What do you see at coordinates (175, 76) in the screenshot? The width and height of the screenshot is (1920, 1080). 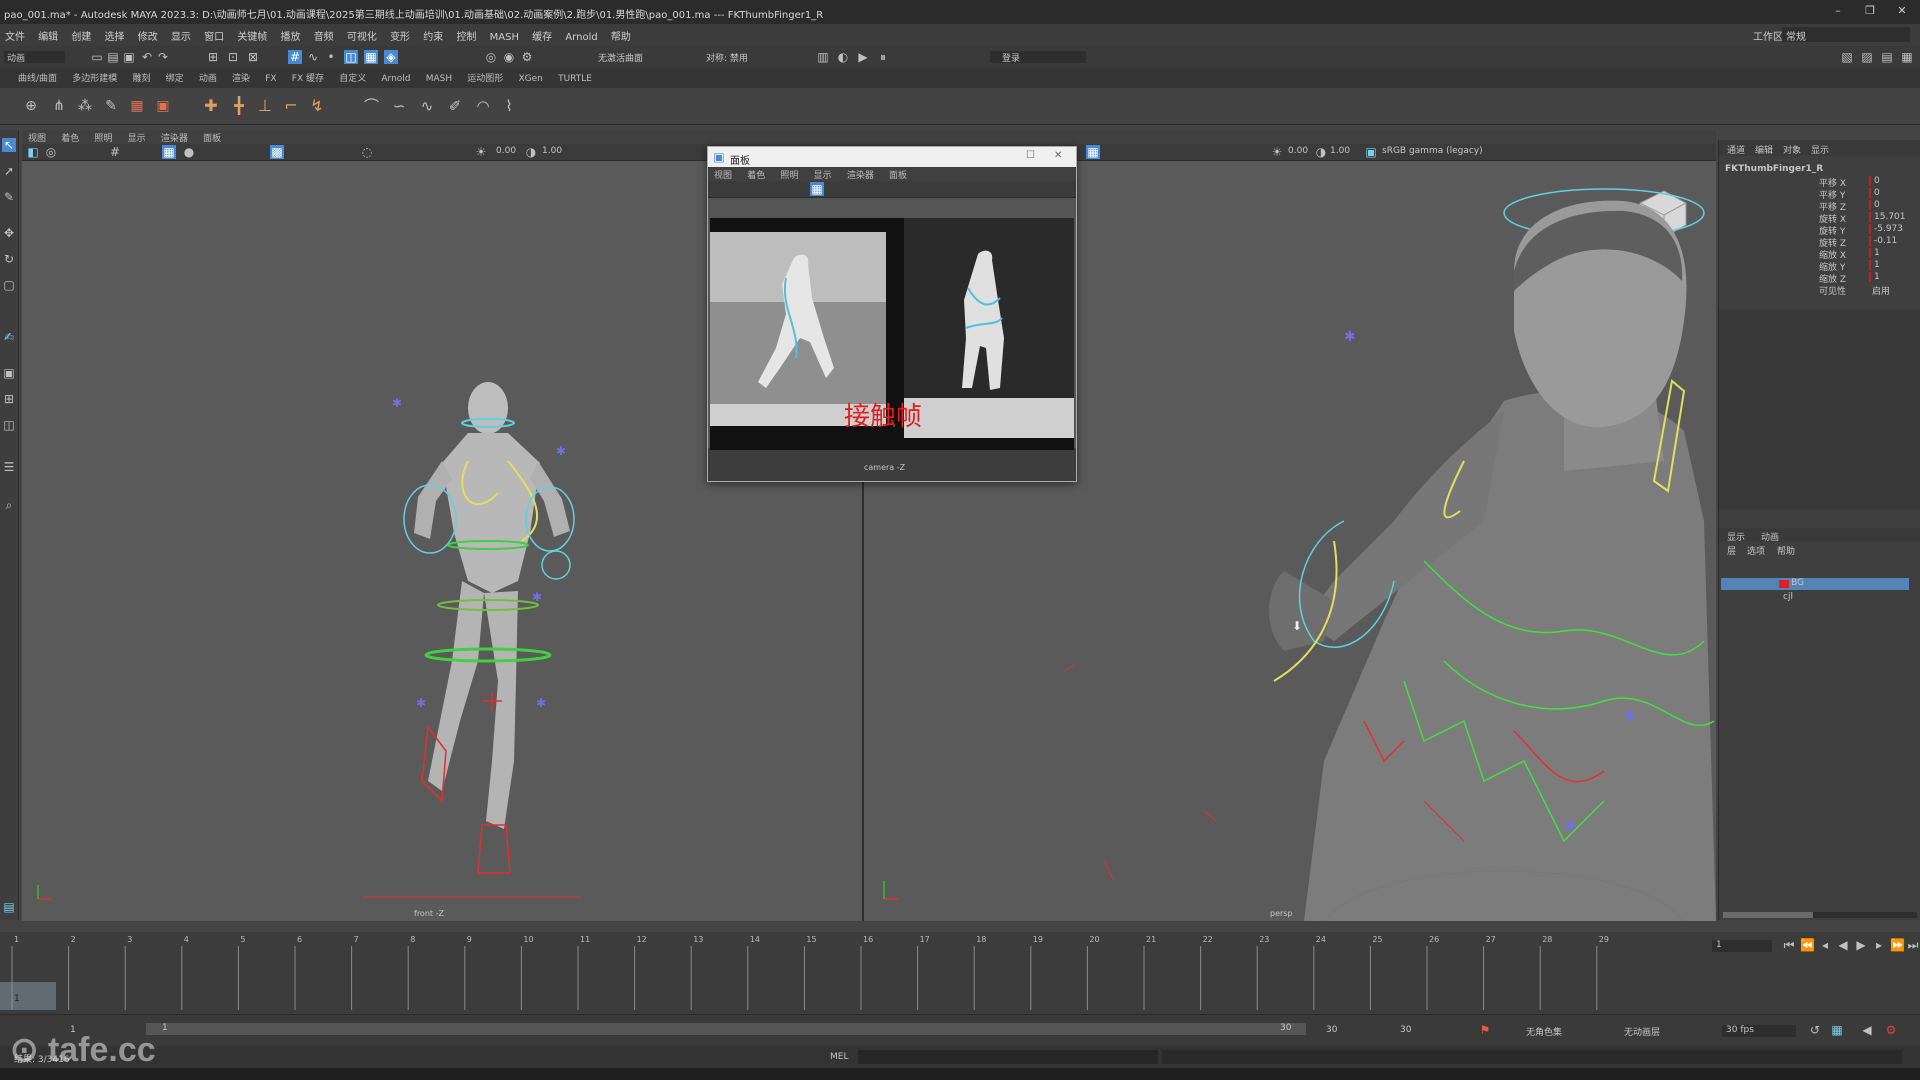 I see `shelf-tab-rig: 绑定` at bounding box center [175, 76].